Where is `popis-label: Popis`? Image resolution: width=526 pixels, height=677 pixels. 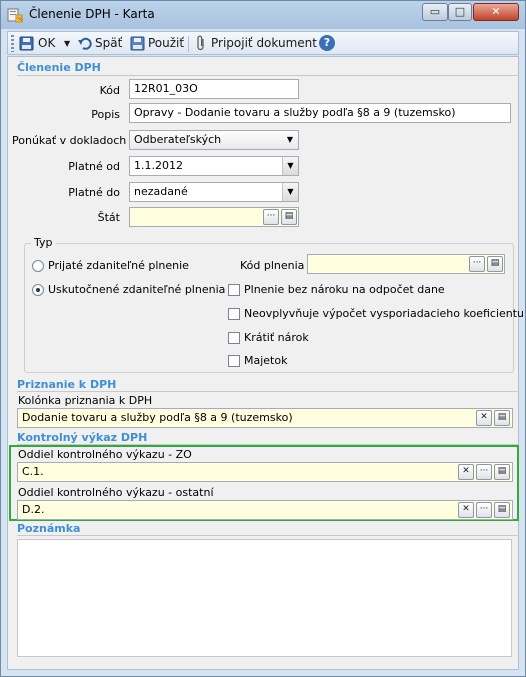
popis-label: Popis is located at coordinates (105, 114).